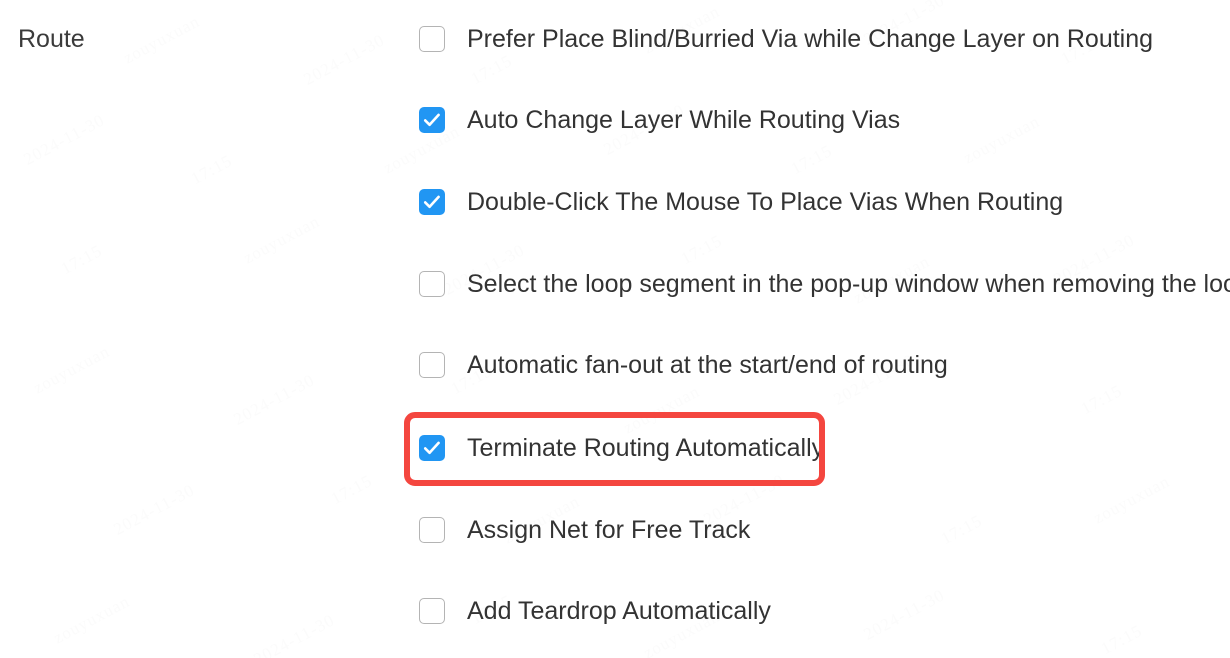 The width and height of the screenshot is (1230, 658). I want to click on option-label: Auto Change Layer While Routing Vias, so click(684, 120).